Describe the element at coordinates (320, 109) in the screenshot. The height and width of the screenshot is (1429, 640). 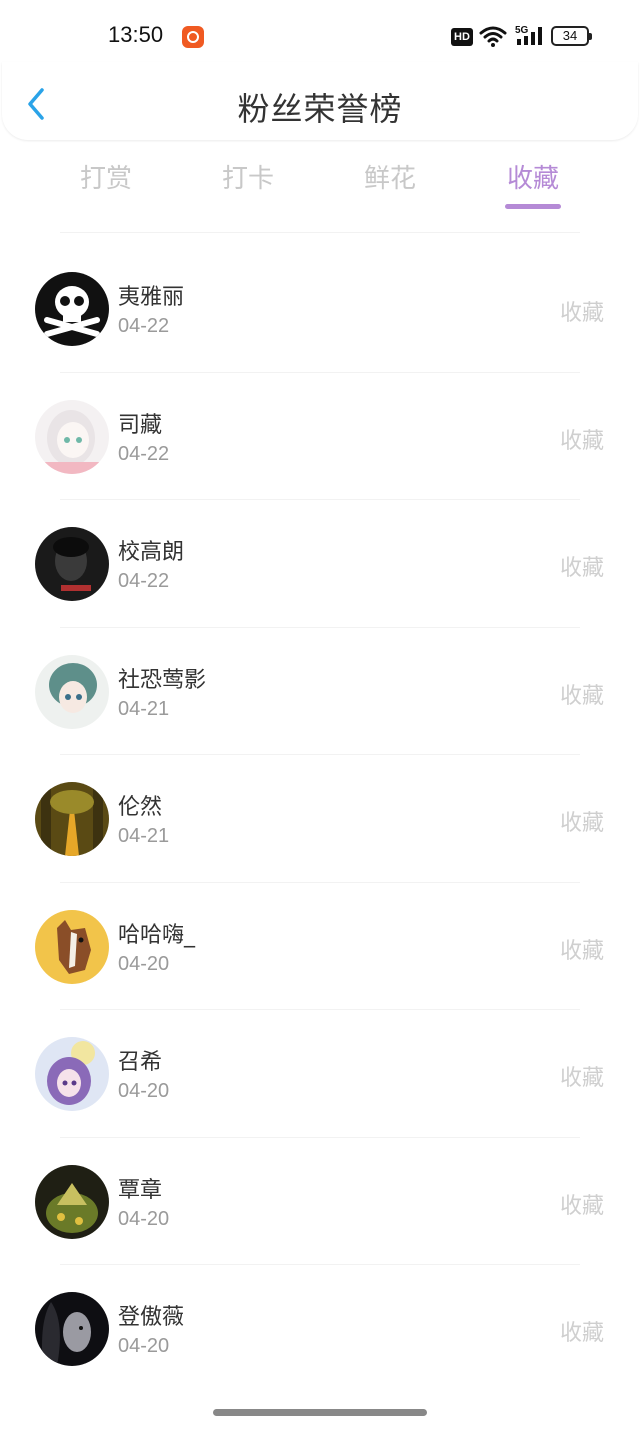
I see `page-title: 粉丝荣誉榜` at that location.